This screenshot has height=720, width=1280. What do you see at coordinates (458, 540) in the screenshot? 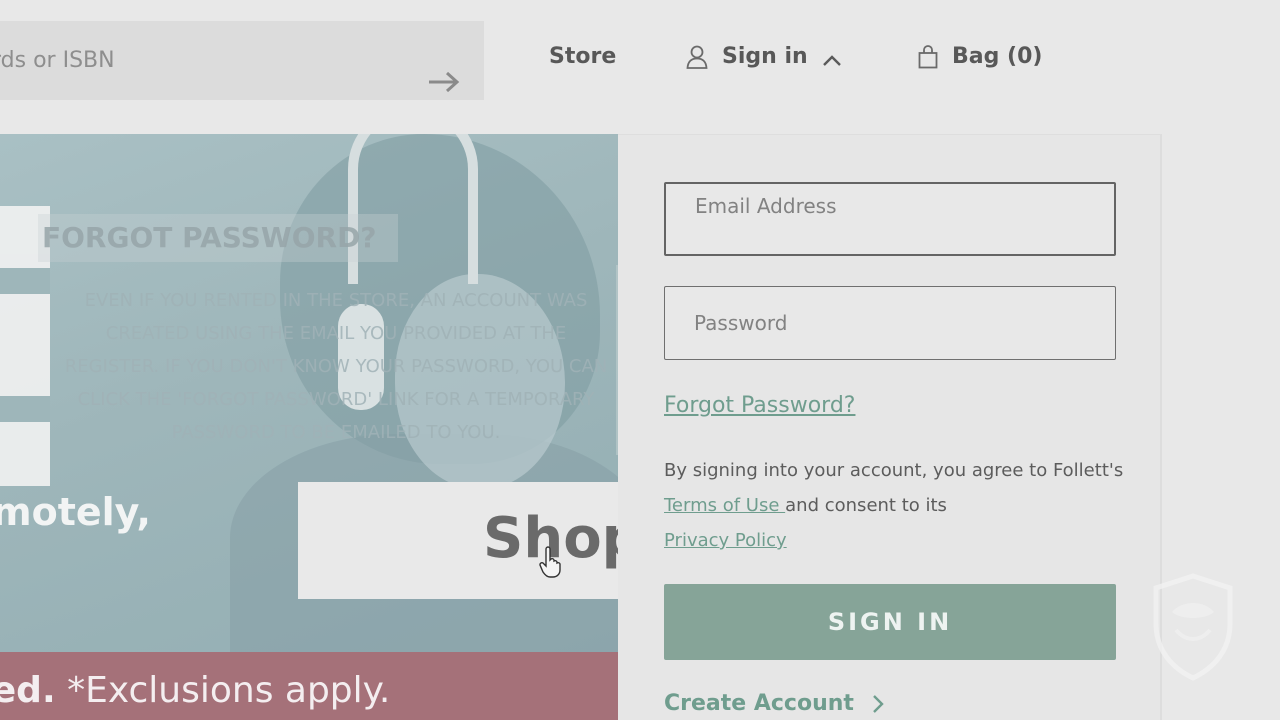
I see `shop-button: Shop` at bounding box center [458, 540].